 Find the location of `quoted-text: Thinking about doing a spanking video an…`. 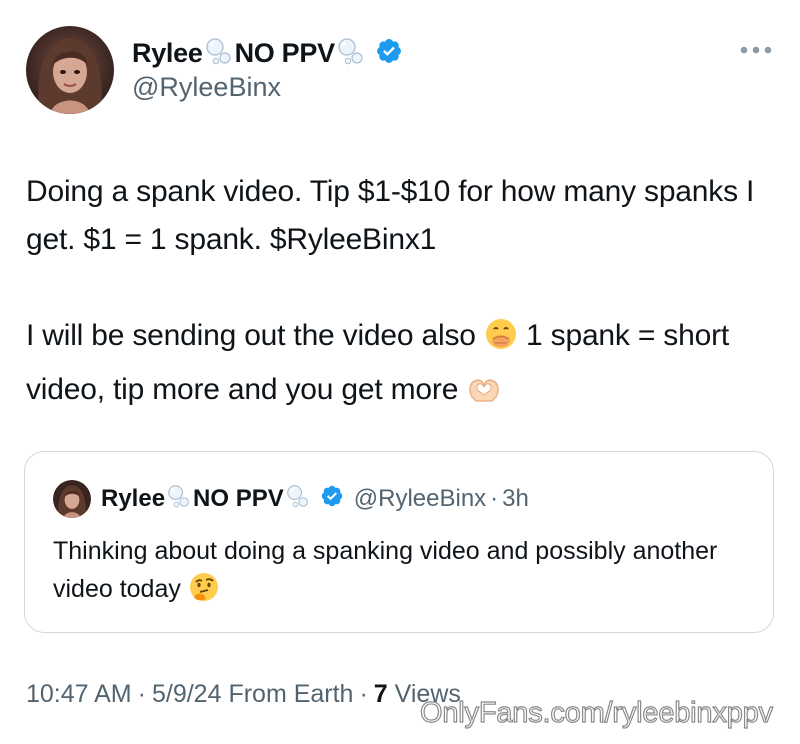

quoted-text: Thinking about doing a spanking video an… is located at coordinates (403, 573).